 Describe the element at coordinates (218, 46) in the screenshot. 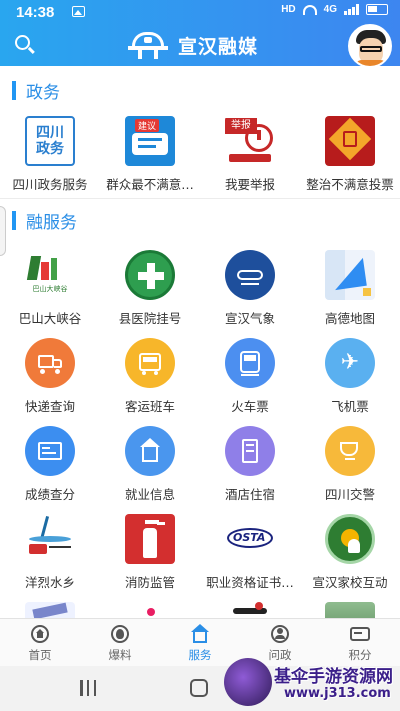

I see `app-title: 宣汉融媒` at that location.